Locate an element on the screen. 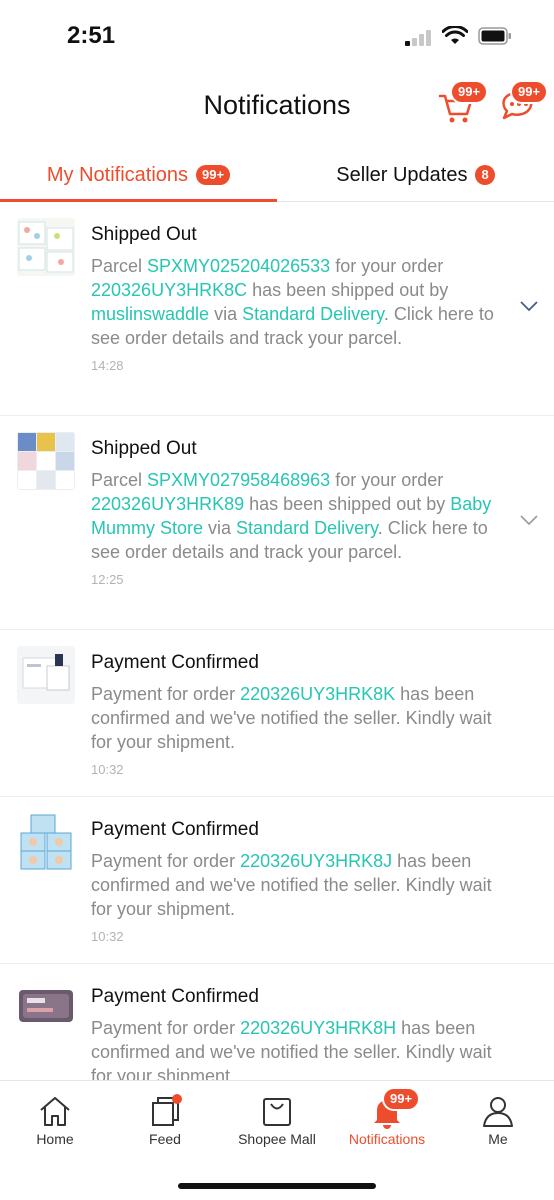  nav-shopee-mall: Shopee Mall is located at coordinates (277, 1121).